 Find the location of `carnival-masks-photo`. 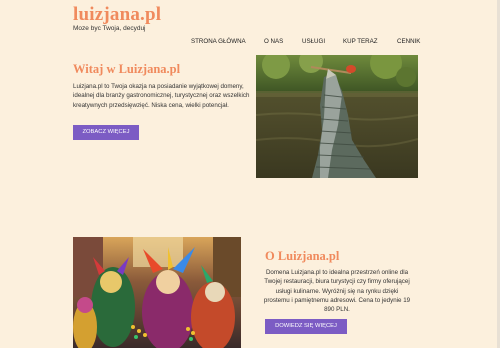

carnival-masks-photo is located at coordinates (157, 292).